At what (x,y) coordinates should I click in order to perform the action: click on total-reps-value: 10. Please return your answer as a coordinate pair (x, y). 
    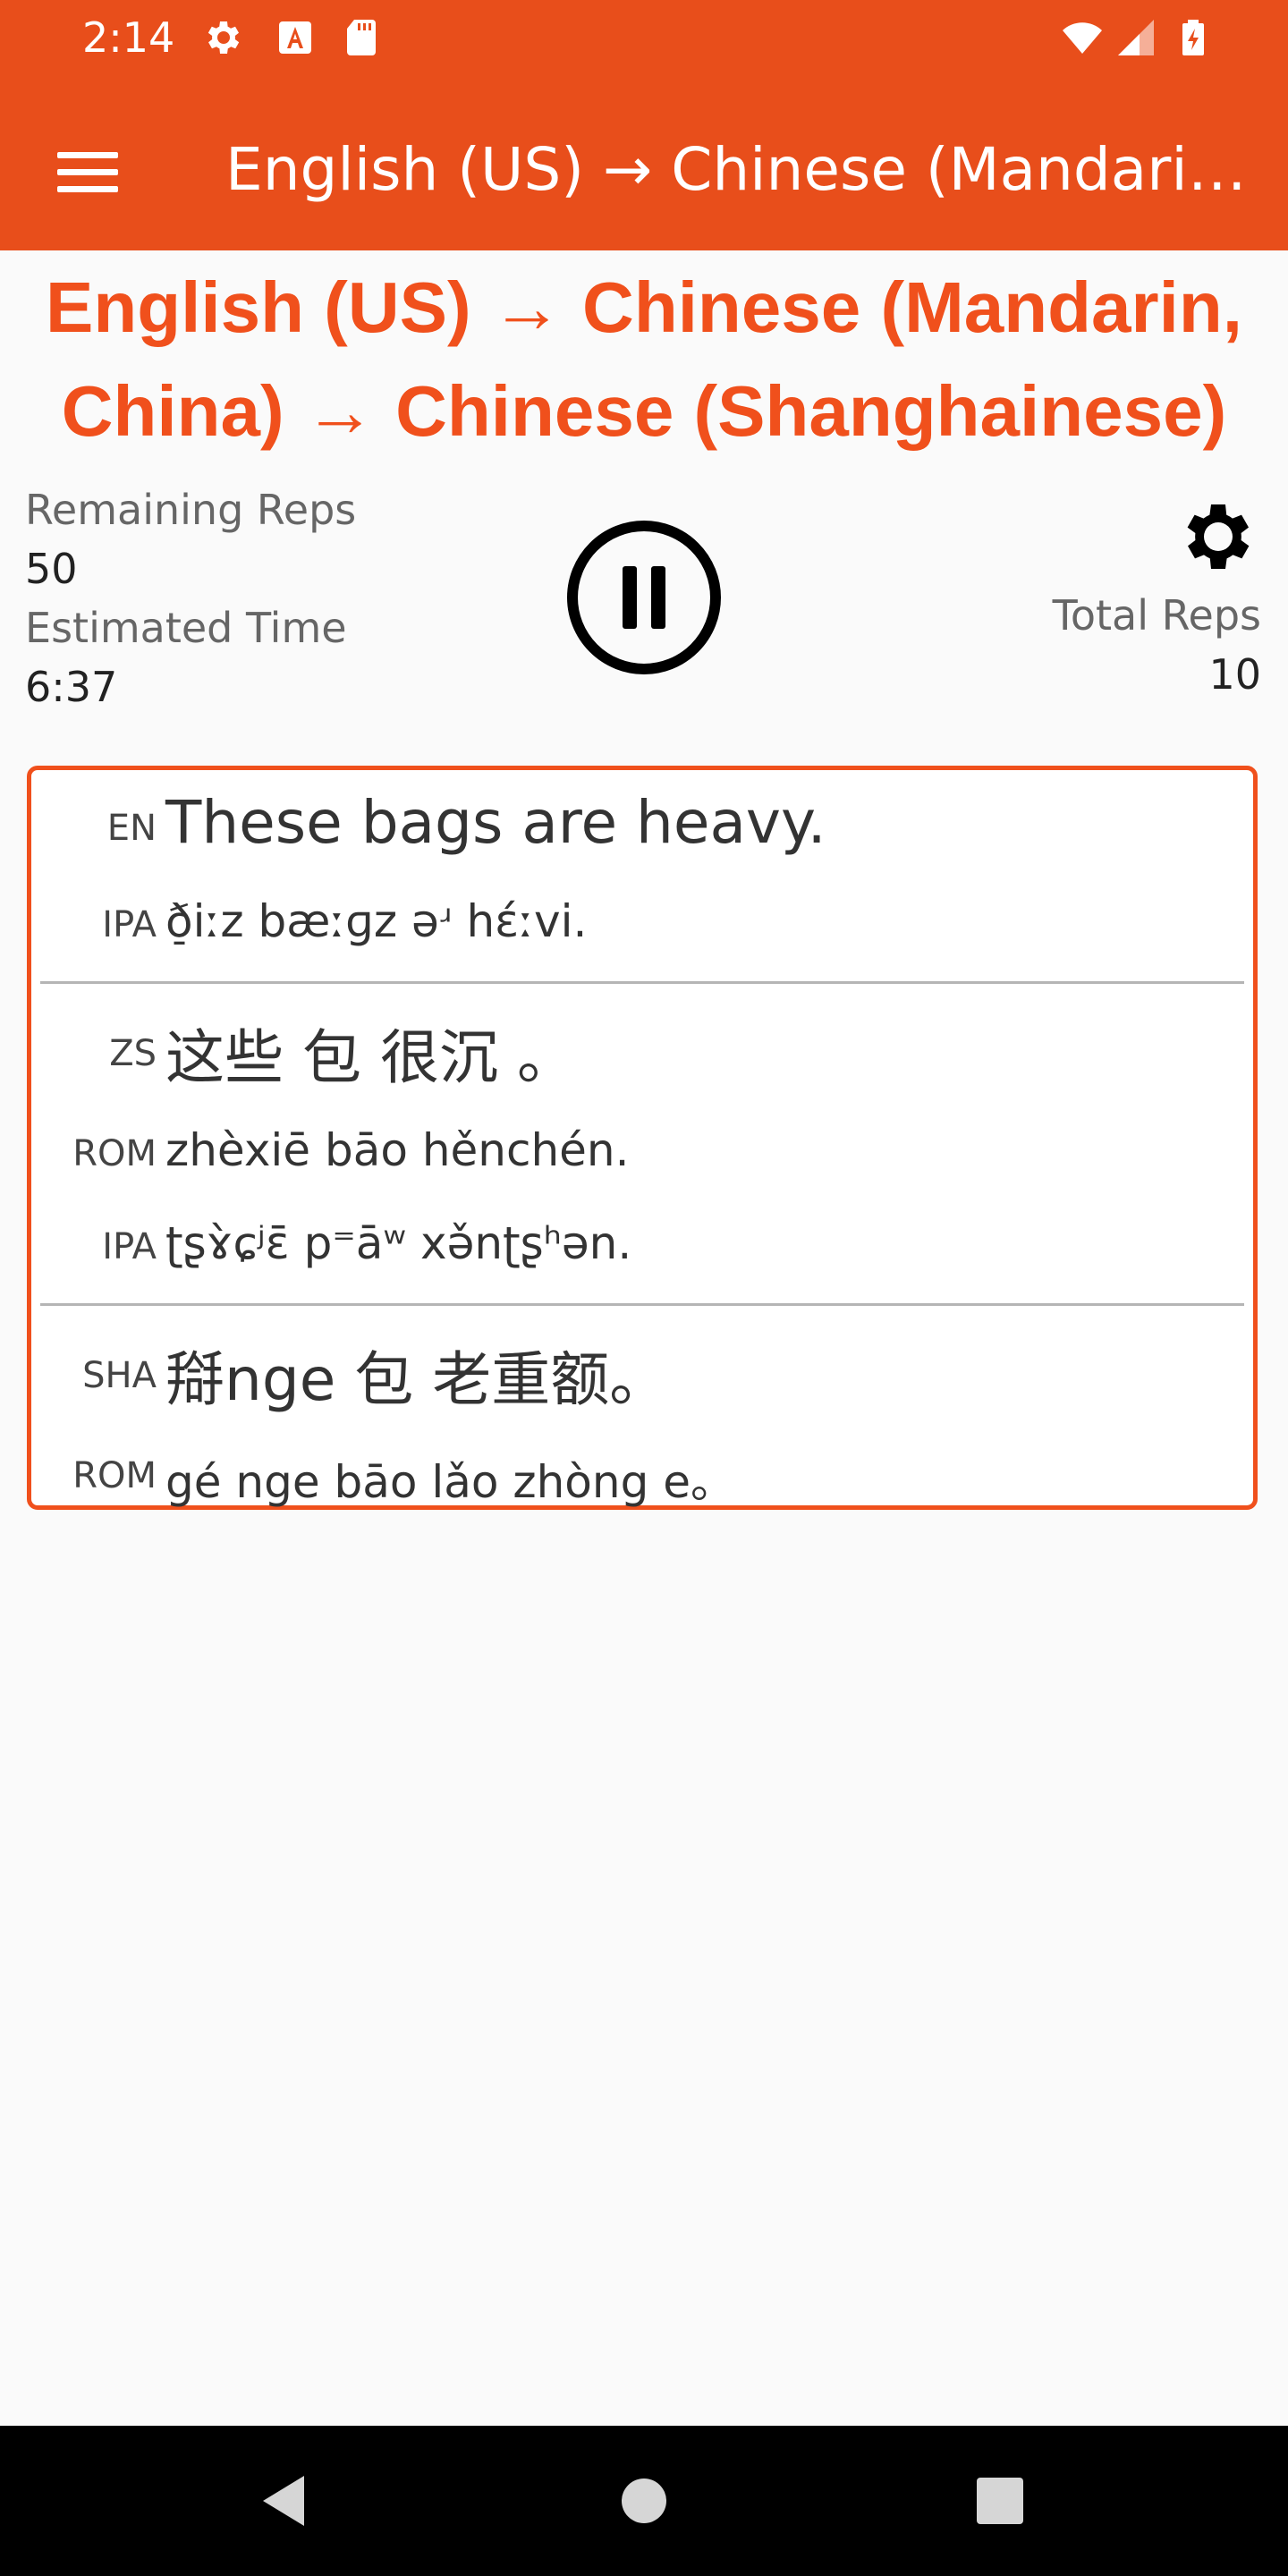
    Looking at the image, I should click on (1234, 674).